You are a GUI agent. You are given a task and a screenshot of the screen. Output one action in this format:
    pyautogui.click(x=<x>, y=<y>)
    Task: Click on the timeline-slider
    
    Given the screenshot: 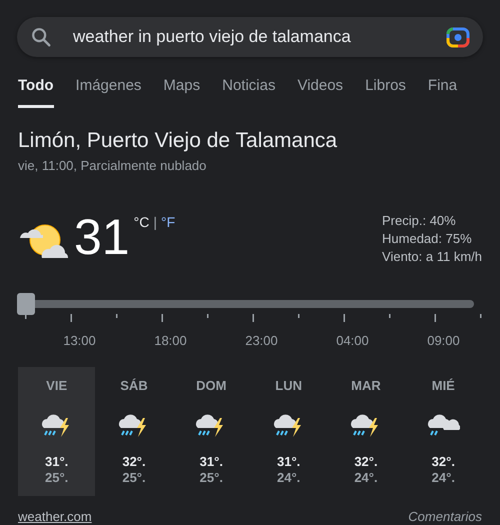 What is the action you would take?
    pyautogui.click(x=246, y=303)
    